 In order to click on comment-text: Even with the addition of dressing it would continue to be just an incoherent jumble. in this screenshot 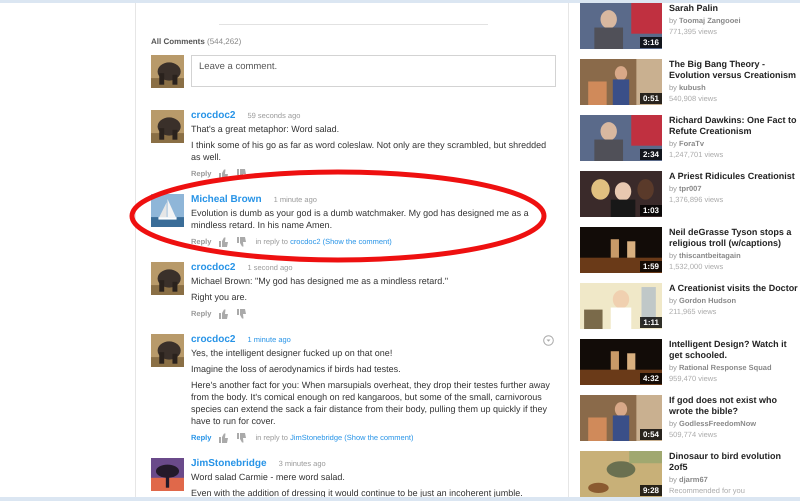, I will do `click(357, 493)`.